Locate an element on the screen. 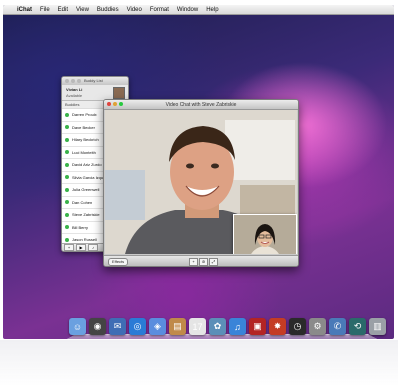 This screenshot has height=387, width=398. audio-chat-button: ♪ is located at coordinates (93, 247).